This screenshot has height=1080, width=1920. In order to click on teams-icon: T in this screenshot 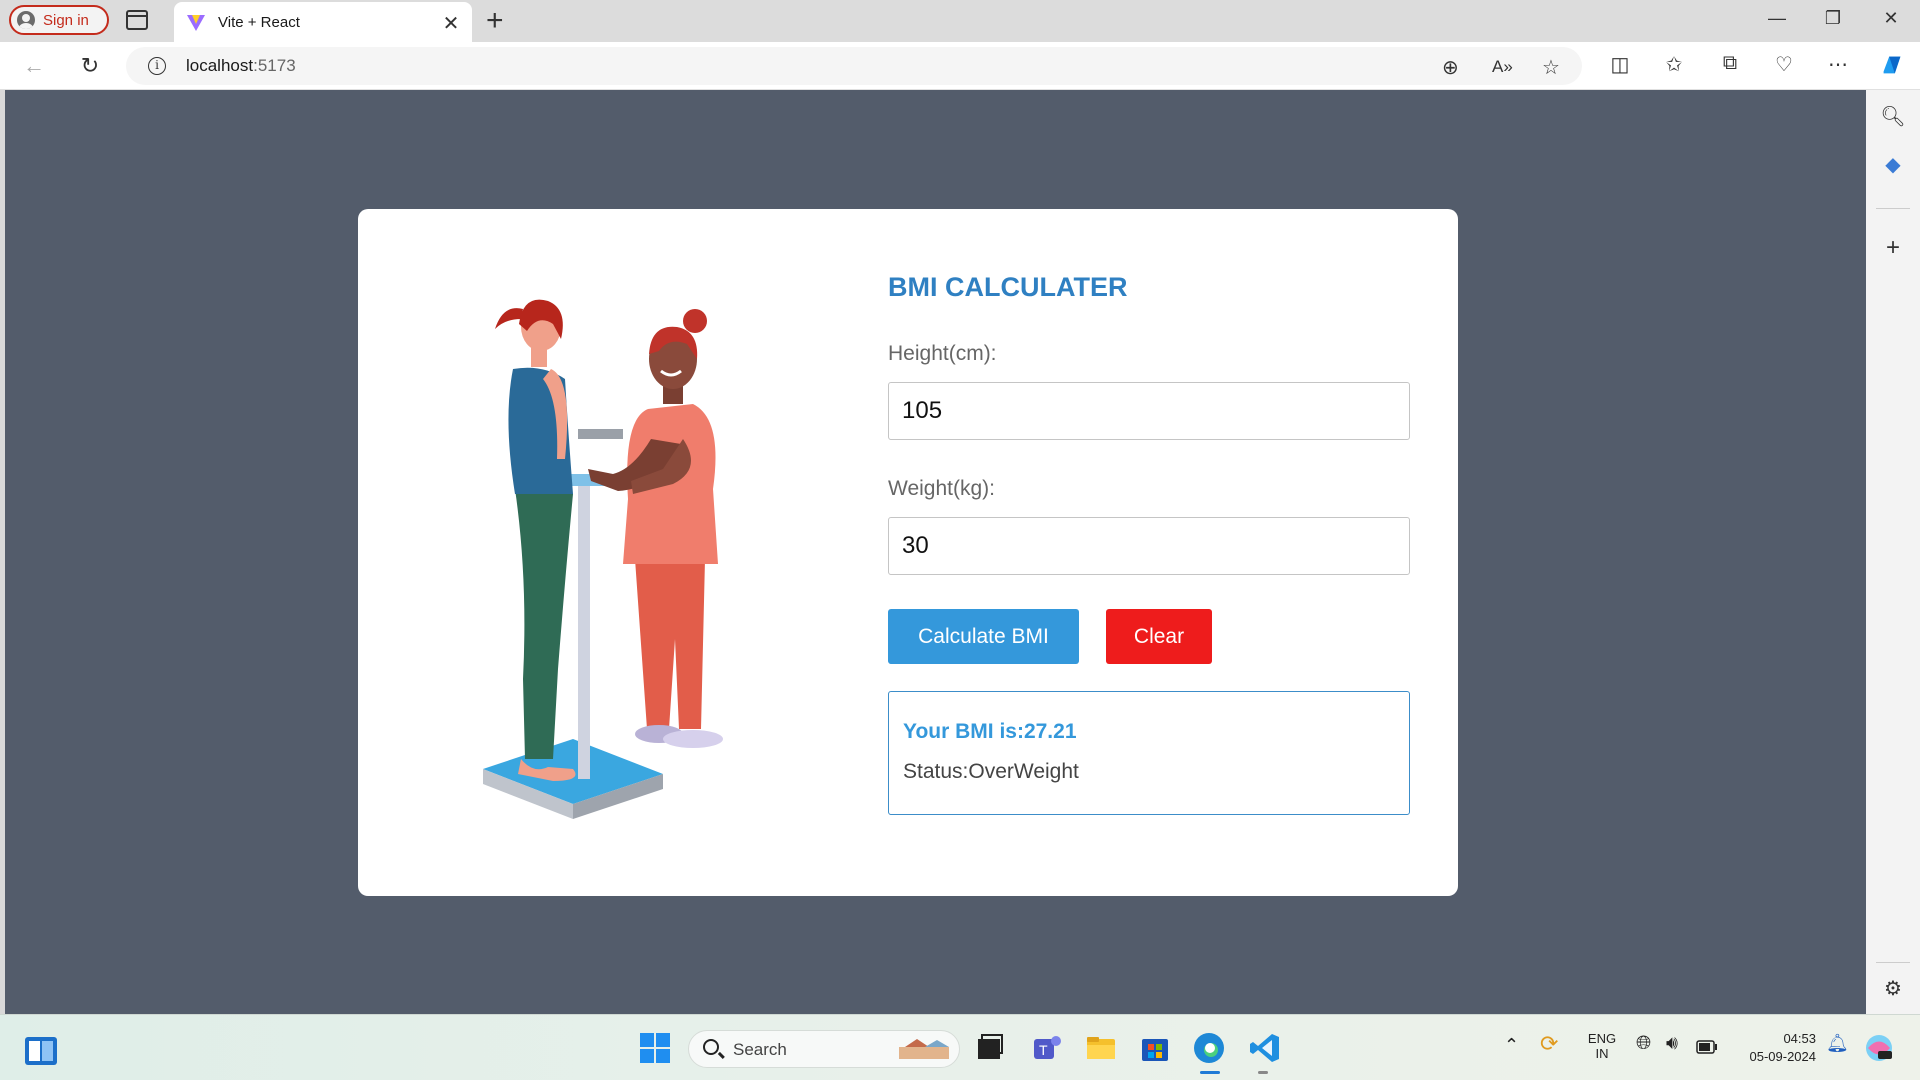, I will do `click(1047, 1048)`.